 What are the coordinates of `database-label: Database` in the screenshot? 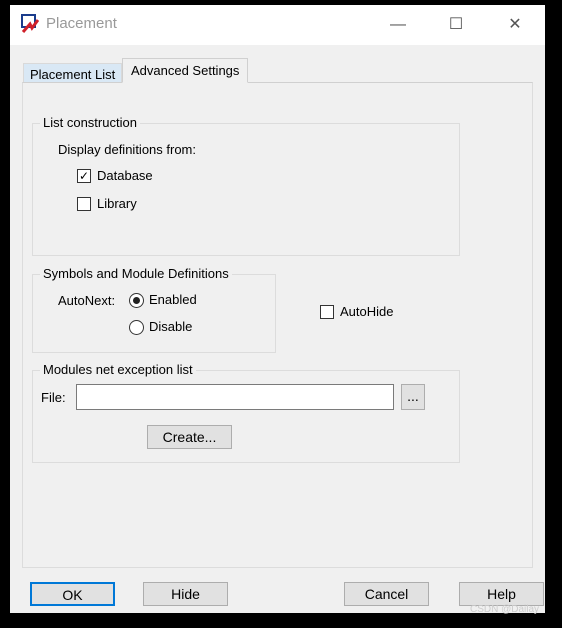 It's located at (125, 175).